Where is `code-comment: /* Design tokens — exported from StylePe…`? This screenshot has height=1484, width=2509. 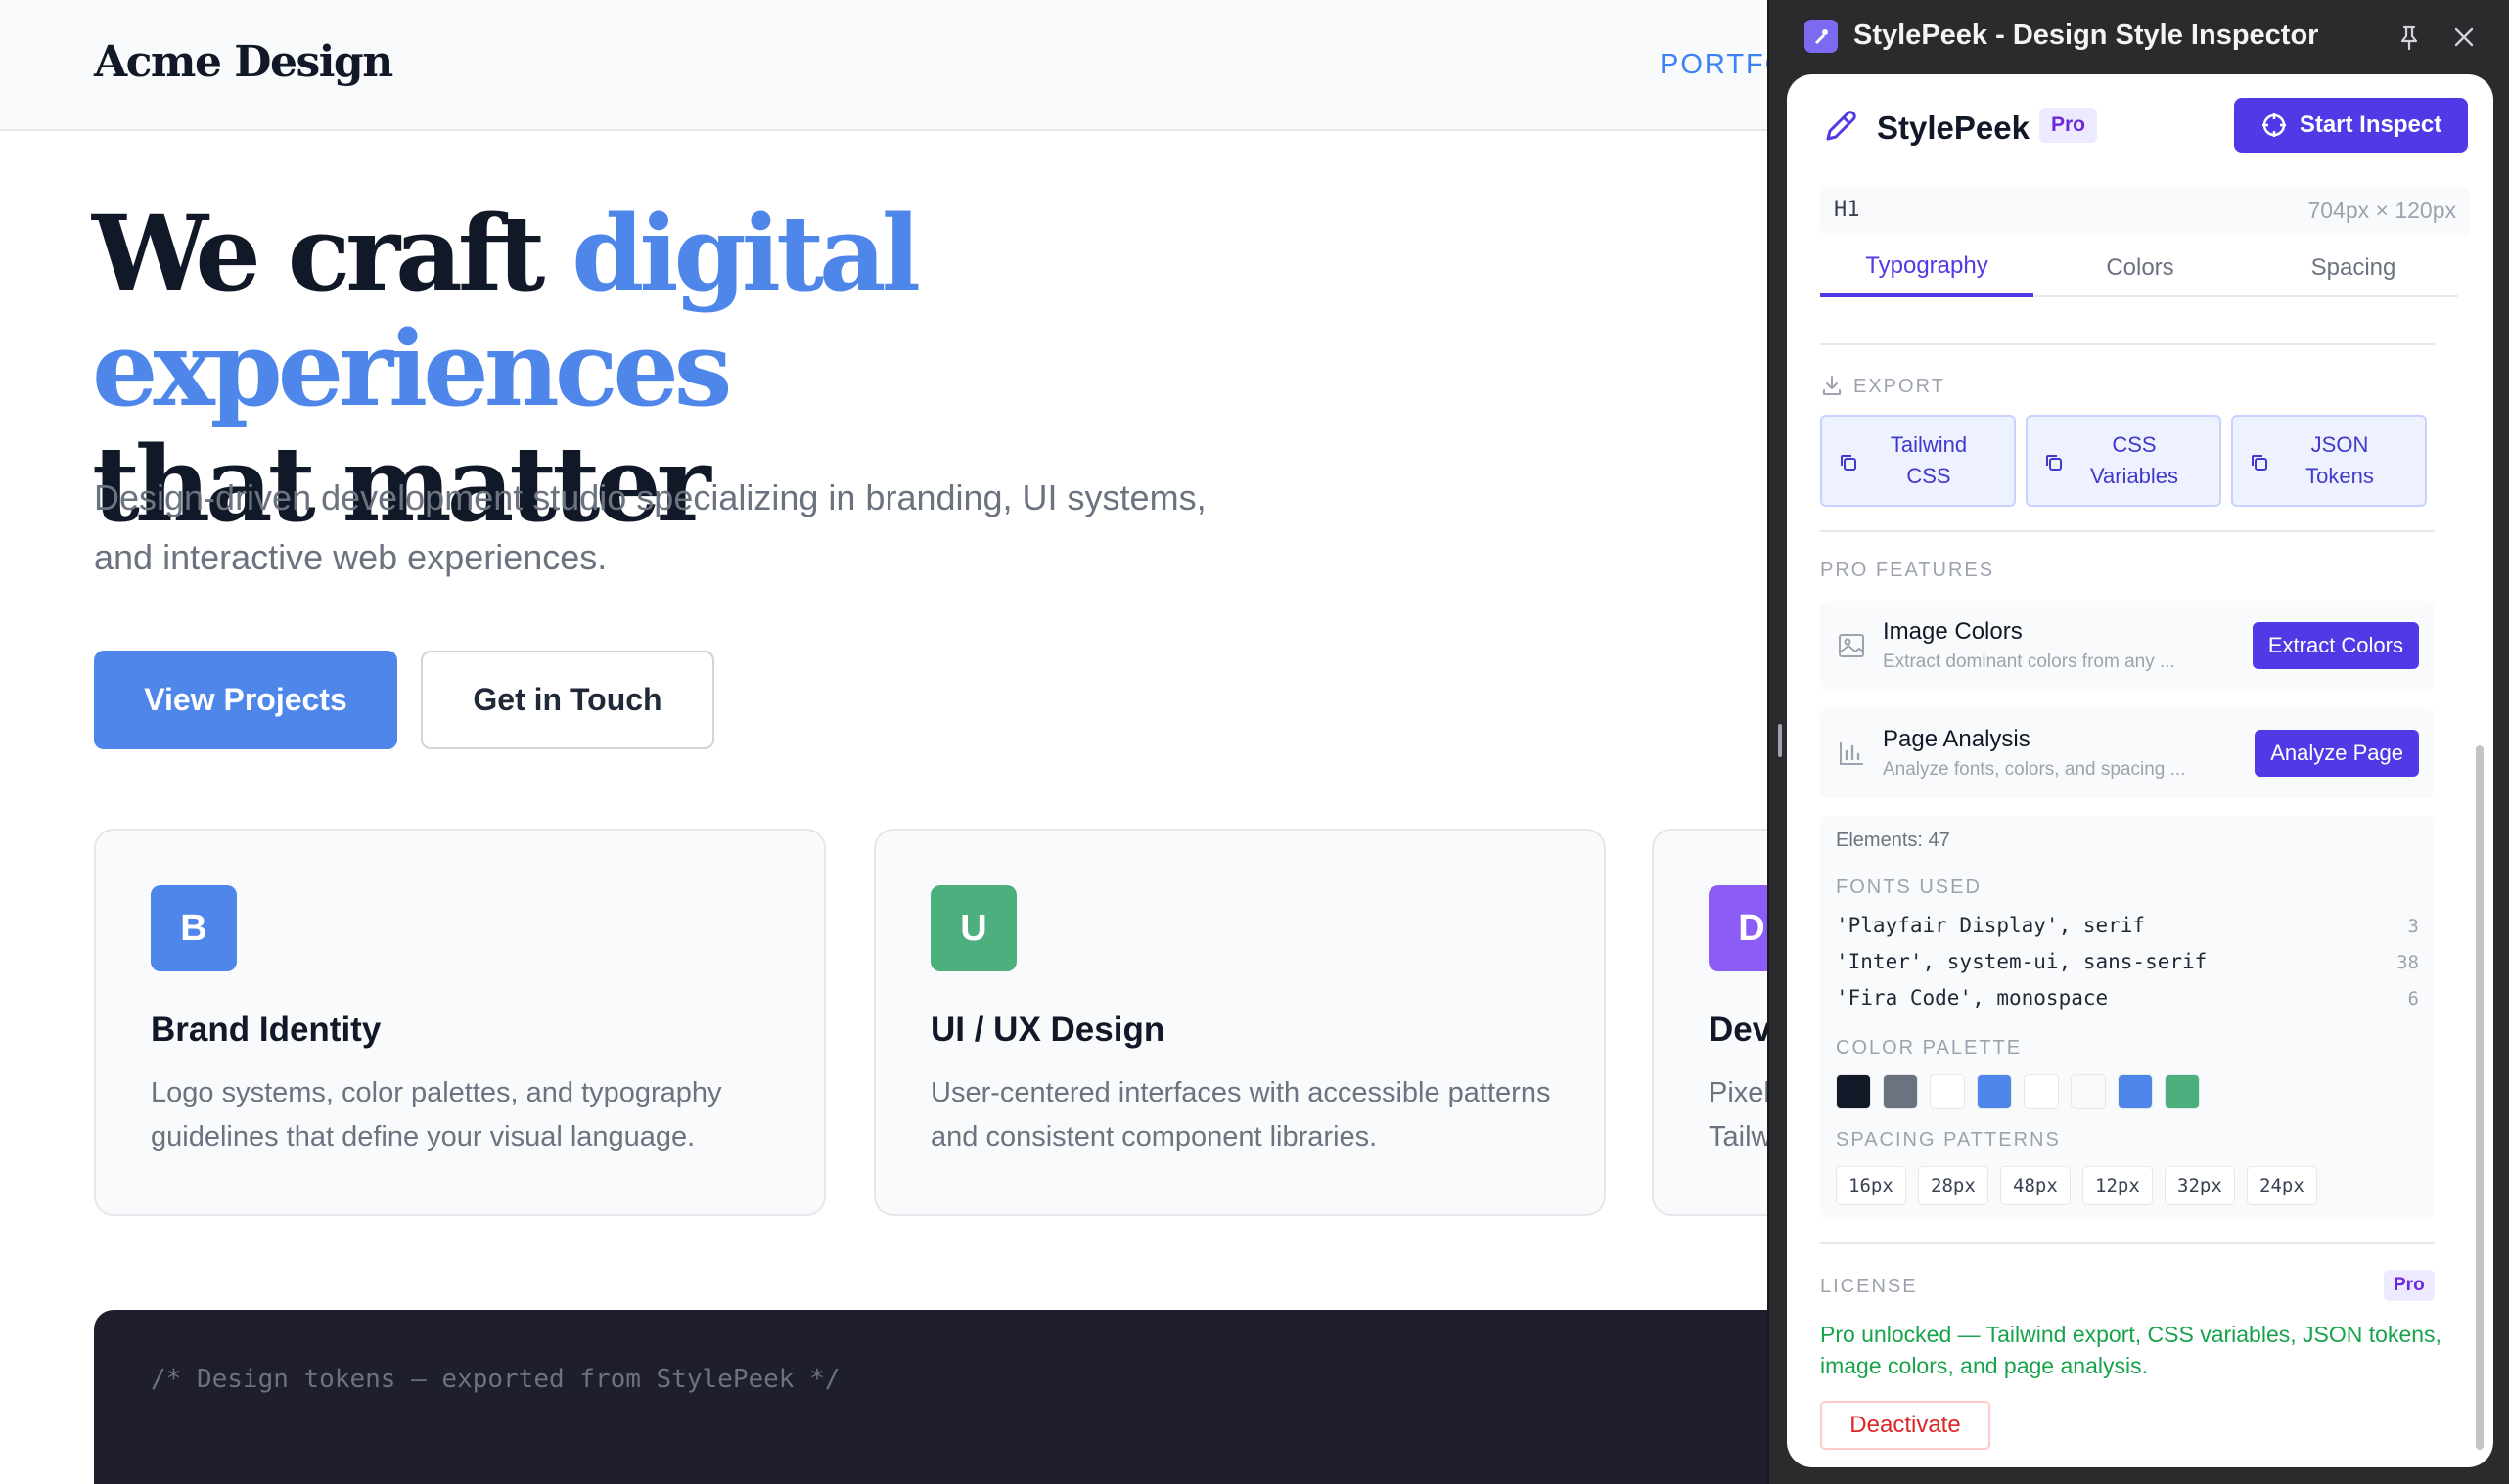
code-comment: /* Design tokens — exported from StylePe… is located at coordinates (496, 1379).